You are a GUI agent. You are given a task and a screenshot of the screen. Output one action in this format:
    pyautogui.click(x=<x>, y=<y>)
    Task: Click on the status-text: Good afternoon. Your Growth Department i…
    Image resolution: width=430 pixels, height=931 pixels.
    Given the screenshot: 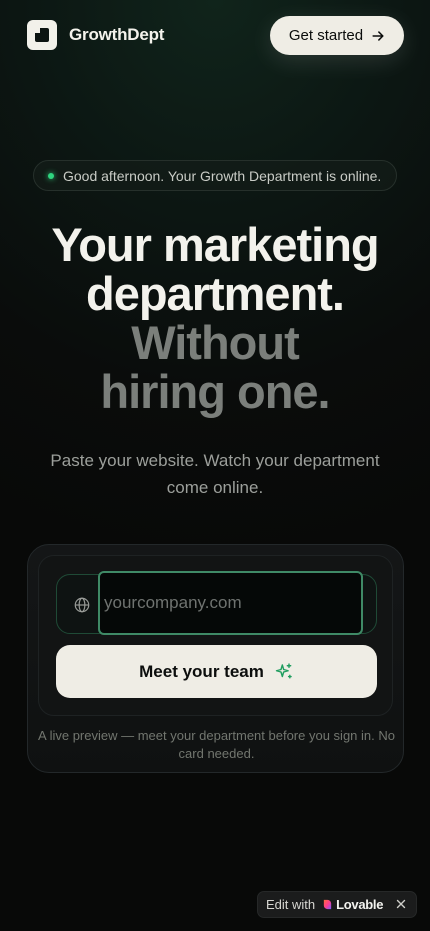 What is the action you would take?
    pyautogui.click(x=222, y=175)
    